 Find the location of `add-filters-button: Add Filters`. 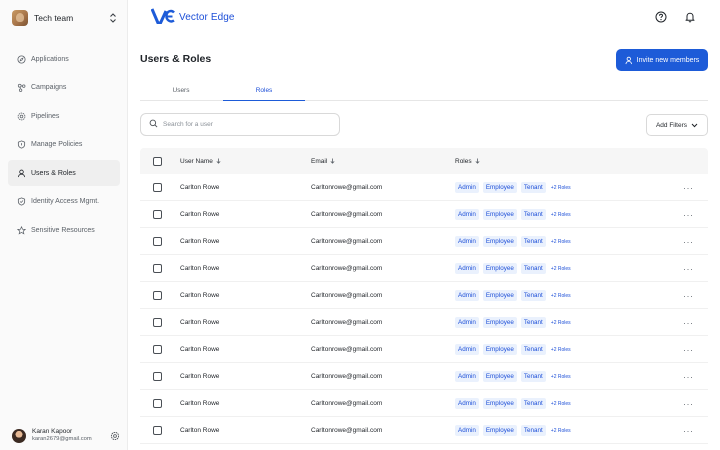

add-filters-button: Add Filters is located at coordinates (677, 125).